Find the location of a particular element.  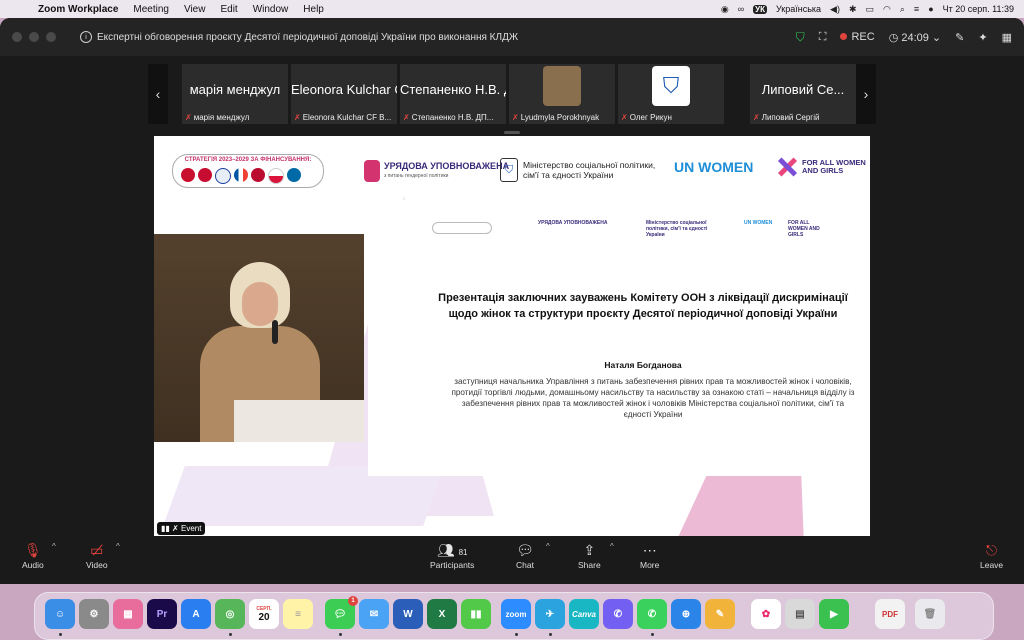

share-screen-icon: ⇪ is located at coordinates (589, 550).